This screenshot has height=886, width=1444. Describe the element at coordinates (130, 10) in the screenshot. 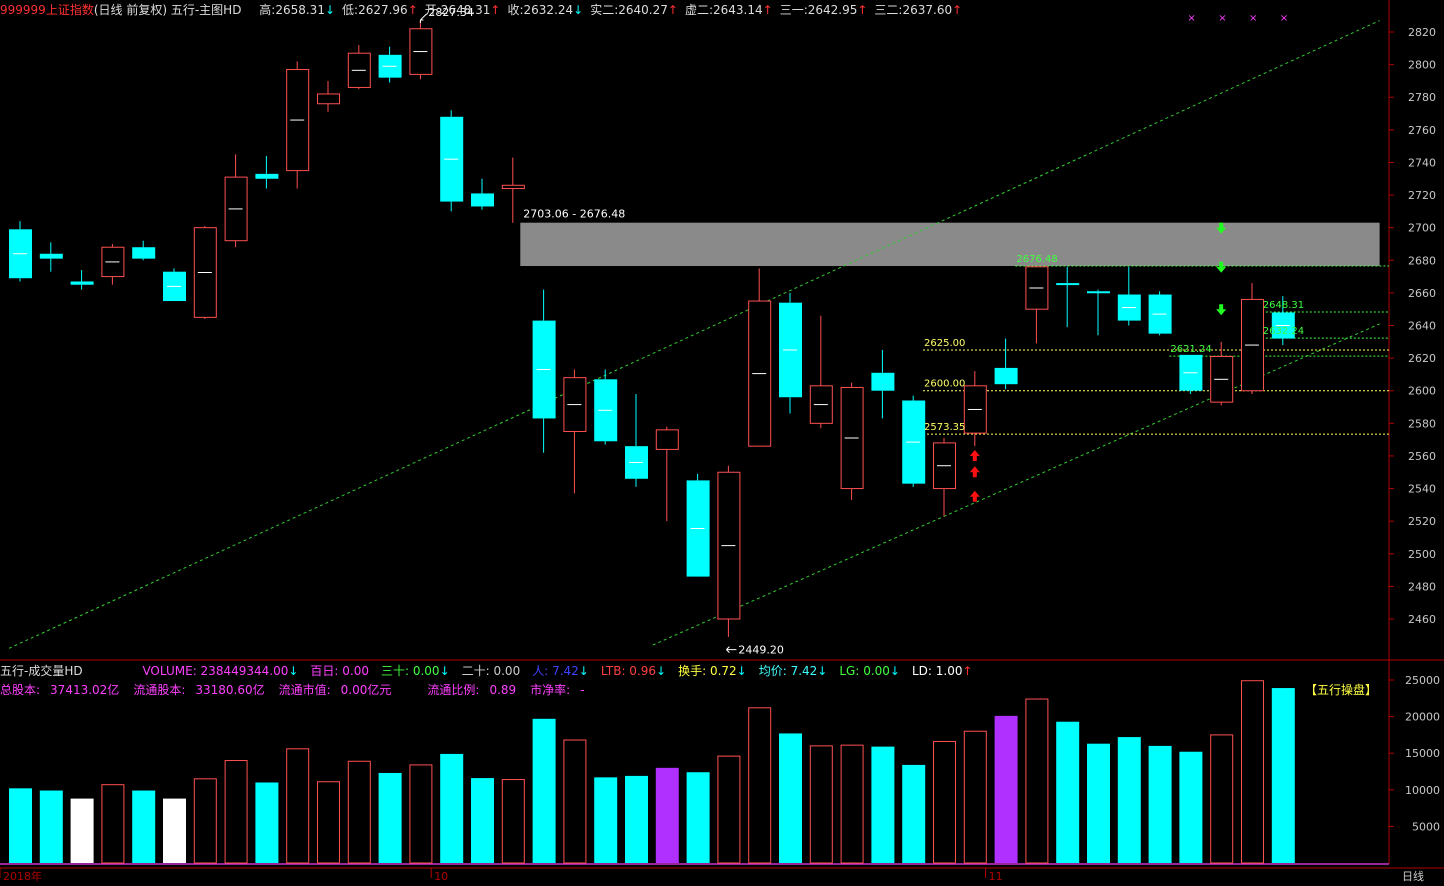

I see `chart-mode: (日线 前复权)` at that location.